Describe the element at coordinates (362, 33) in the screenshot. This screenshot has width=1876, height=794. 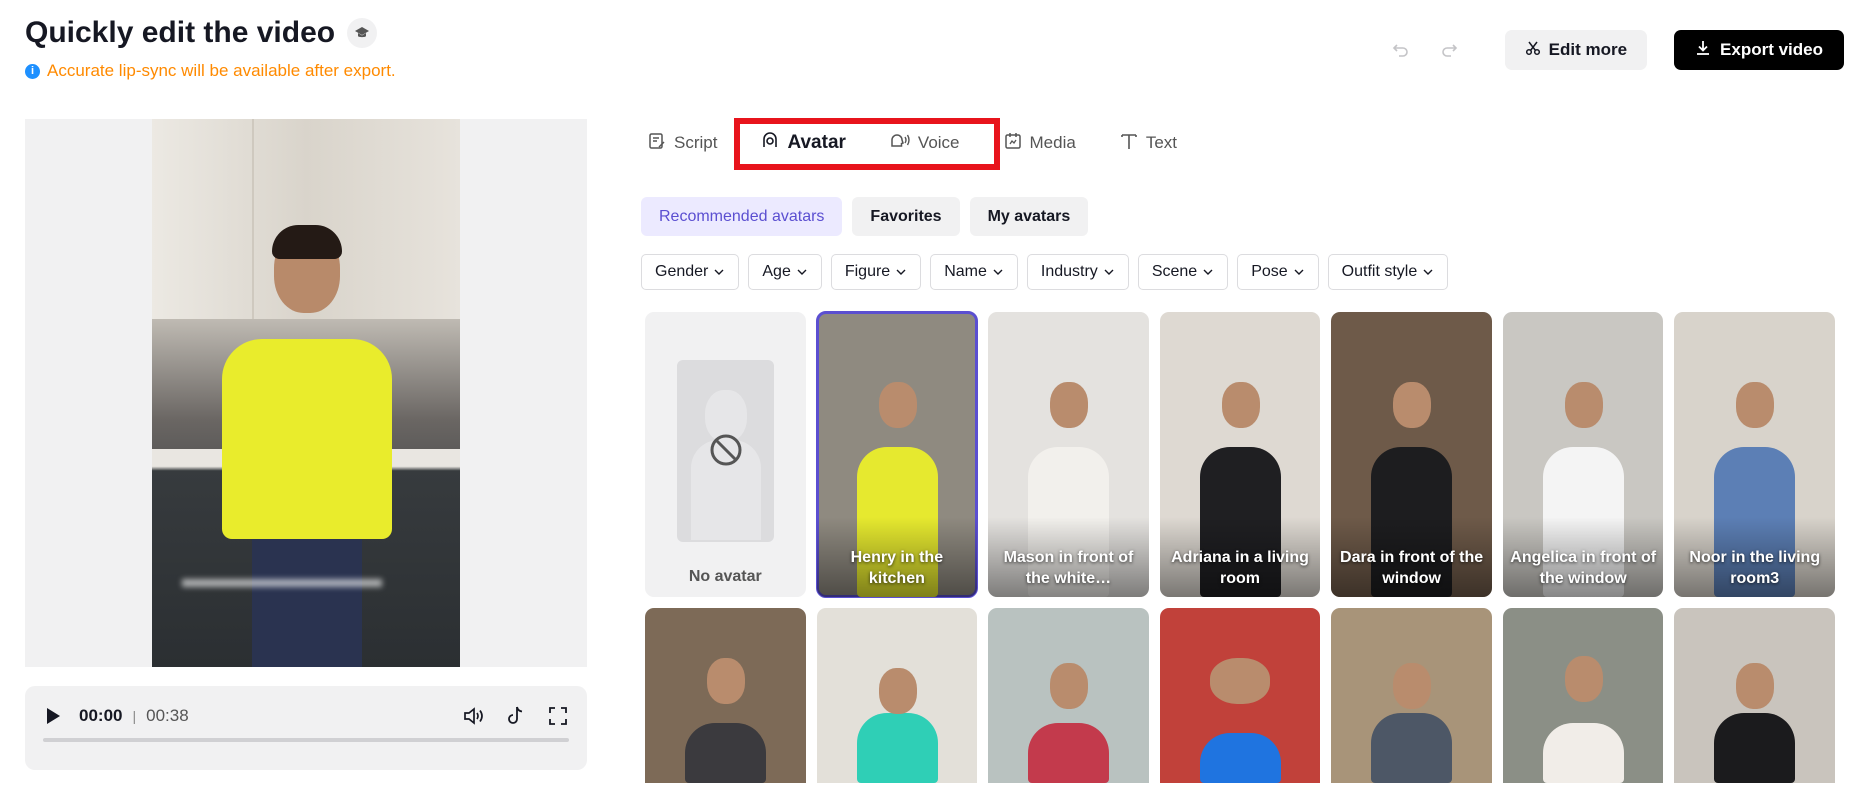
I see `graduation-cap-icon` at that location.